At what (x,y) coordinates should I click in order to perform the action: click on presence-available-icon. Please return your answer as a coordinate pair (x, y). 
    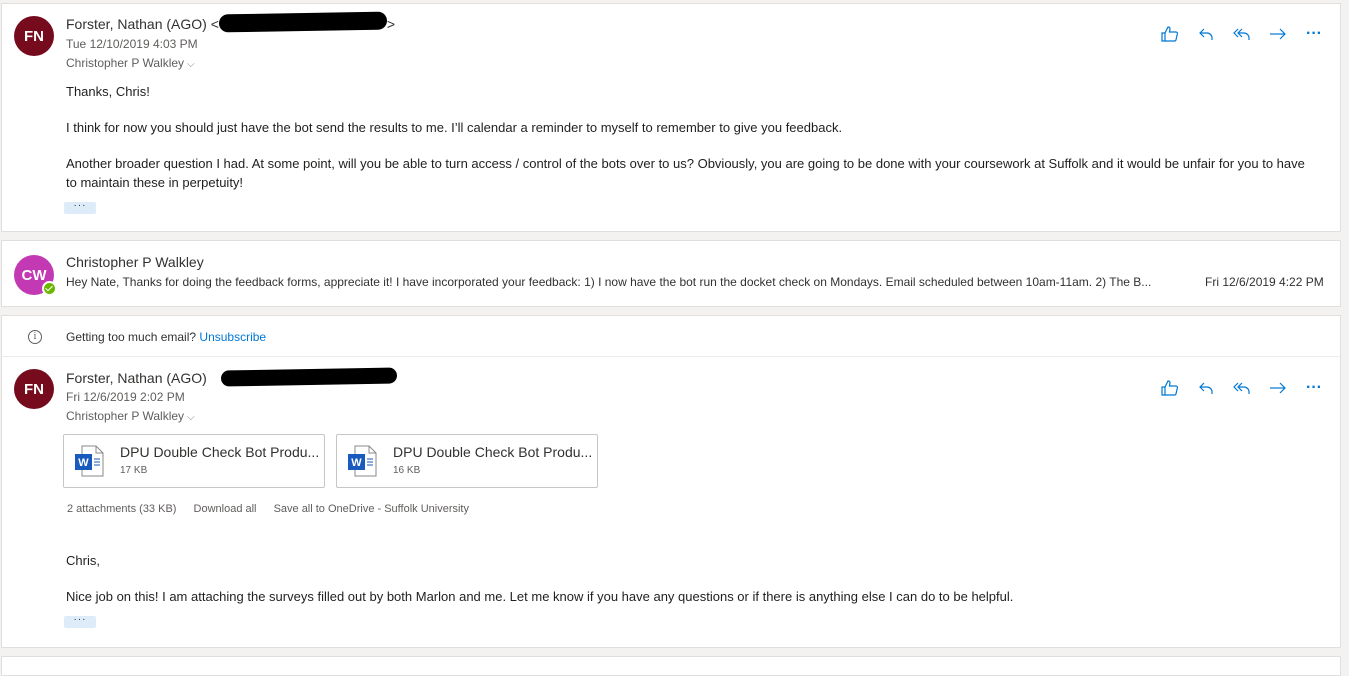
    Looking at the image, I should click on (49, 288).